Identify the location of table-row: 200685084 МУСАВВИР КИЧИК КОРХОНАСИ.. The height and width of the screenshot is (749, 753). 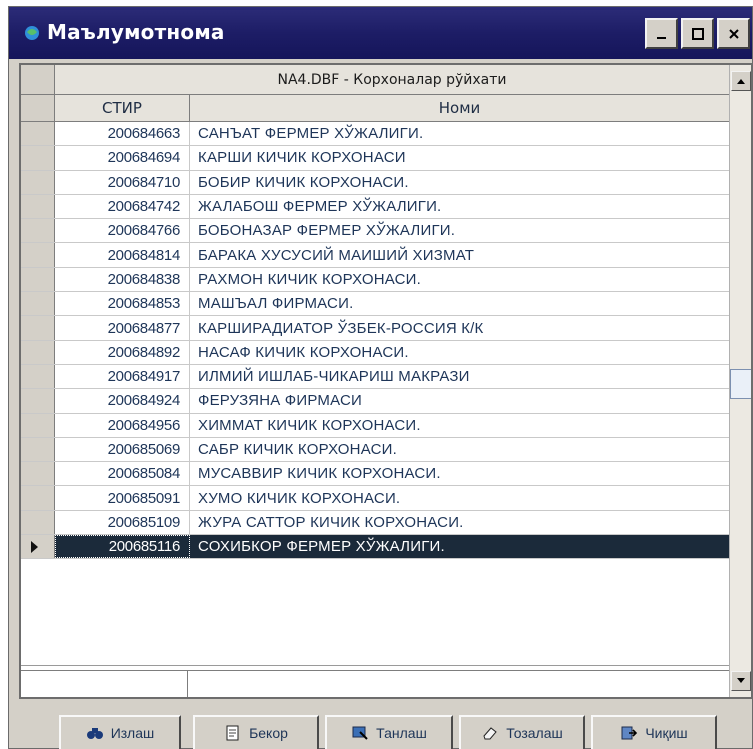
(375, 474).